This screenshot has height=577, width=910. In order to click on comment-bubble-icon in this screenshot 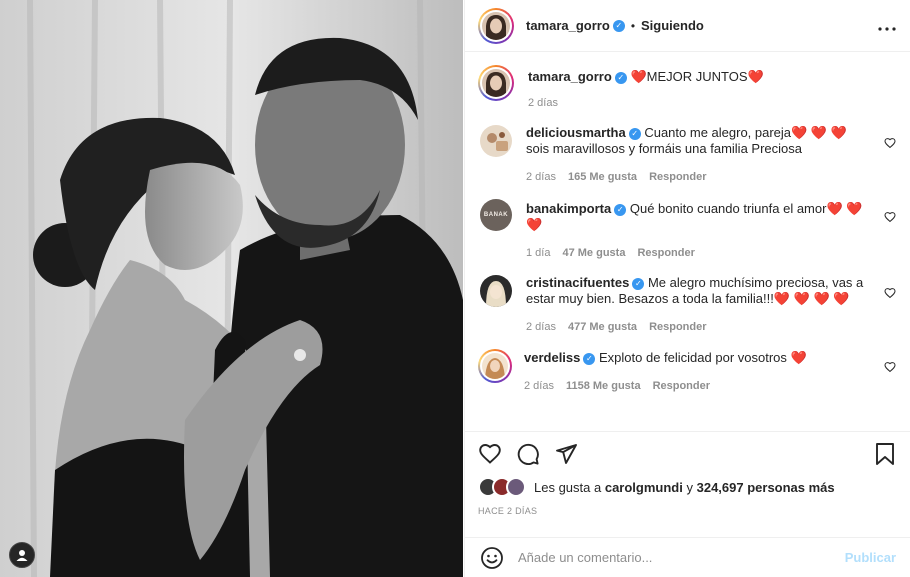, I will do `click(528, 454)`.